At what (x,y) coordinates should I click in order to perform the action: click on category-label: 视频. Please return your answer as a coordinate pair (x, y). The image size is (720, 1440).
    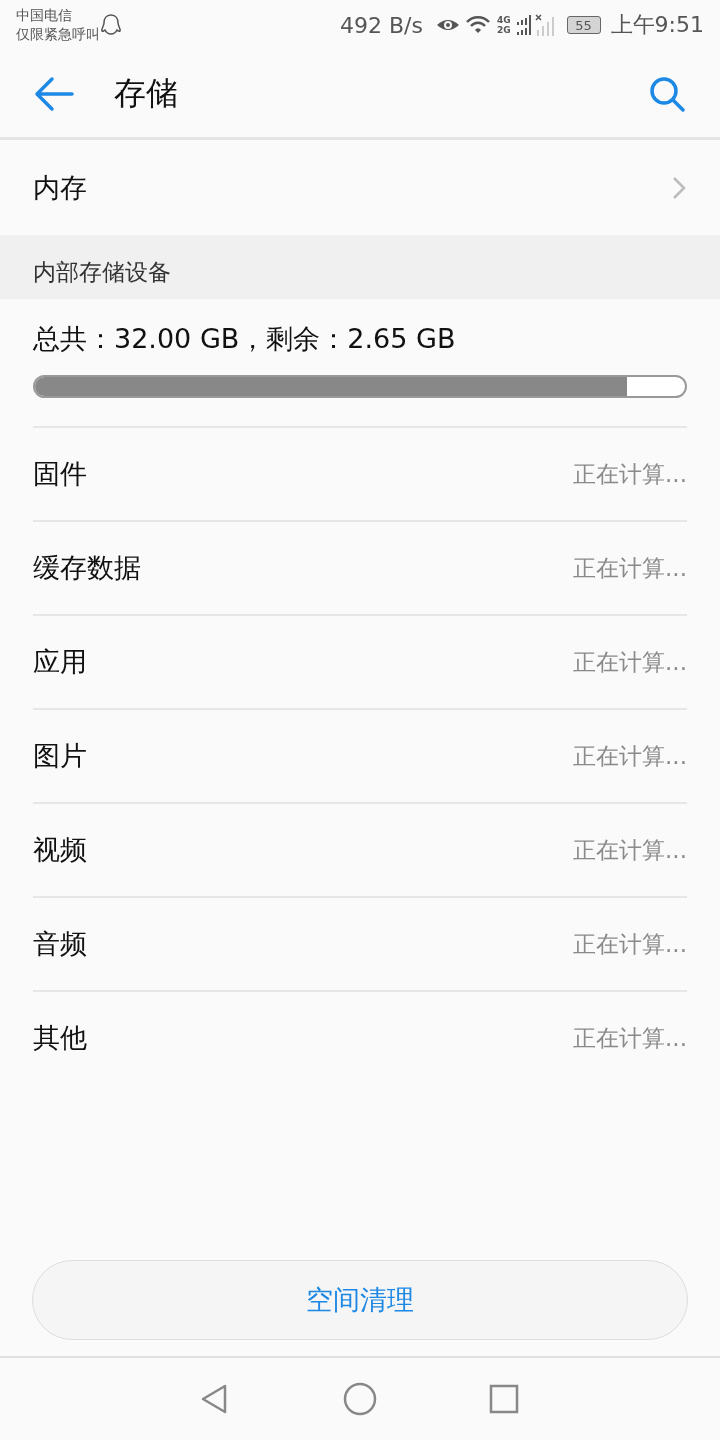
    Looking at the image, I should click on (60, 850).